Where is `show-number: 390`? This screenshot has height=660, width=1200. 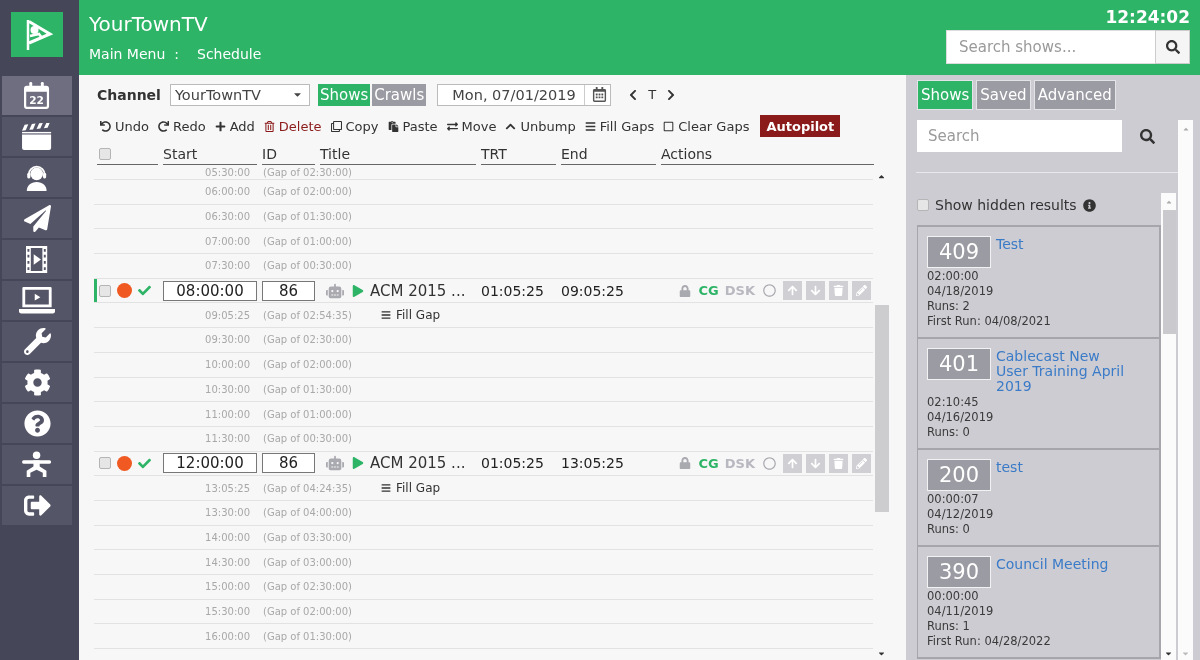 show-number: 390 is located at coordinates (959, 572).